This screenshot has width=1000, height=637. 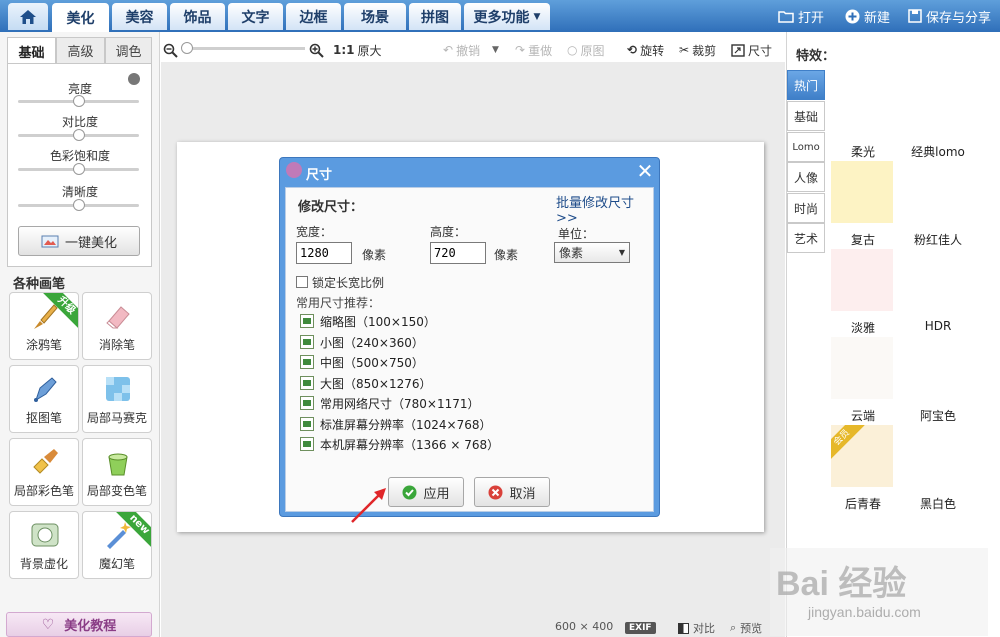 I want to click on saturation-knob, so click(x=78, y=169).